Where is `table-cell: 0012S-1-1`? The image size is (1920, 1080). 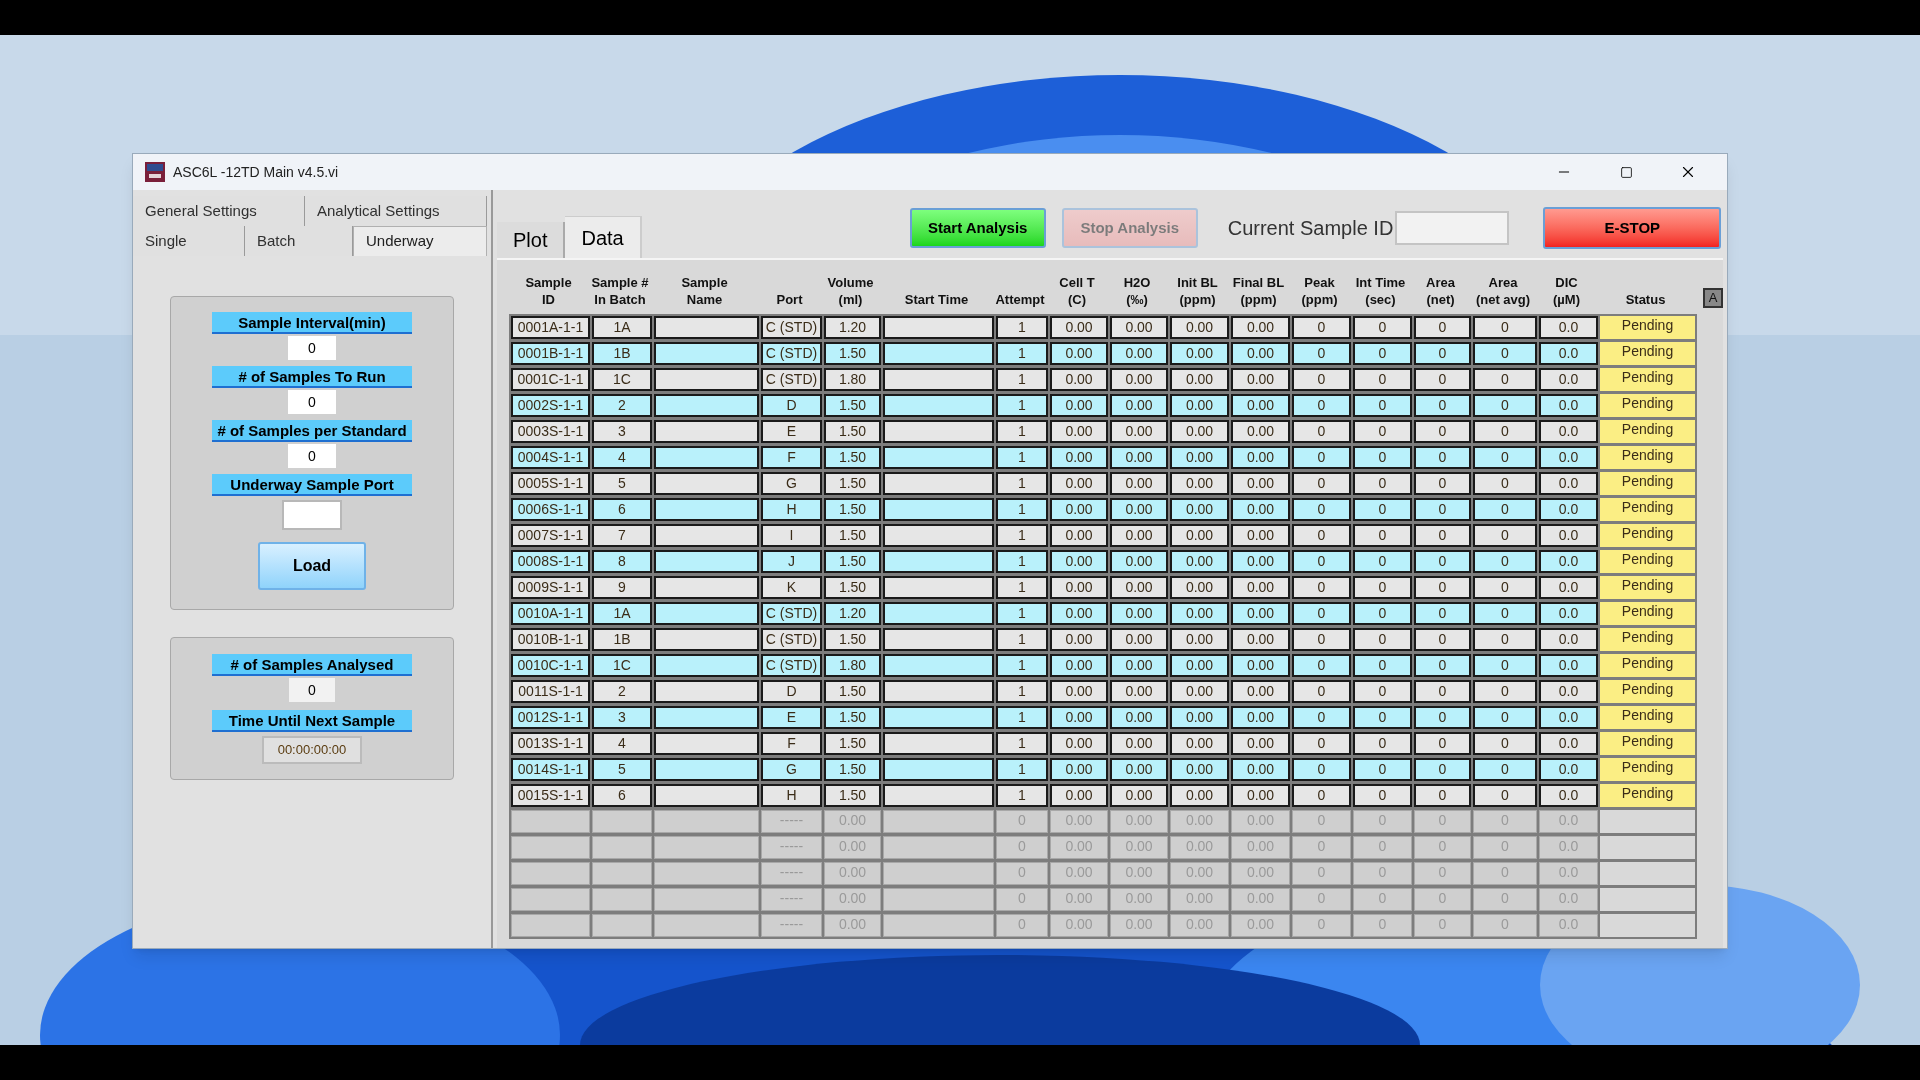
table-cell: 0012S-1-1 is located at coordinates (550, 717).